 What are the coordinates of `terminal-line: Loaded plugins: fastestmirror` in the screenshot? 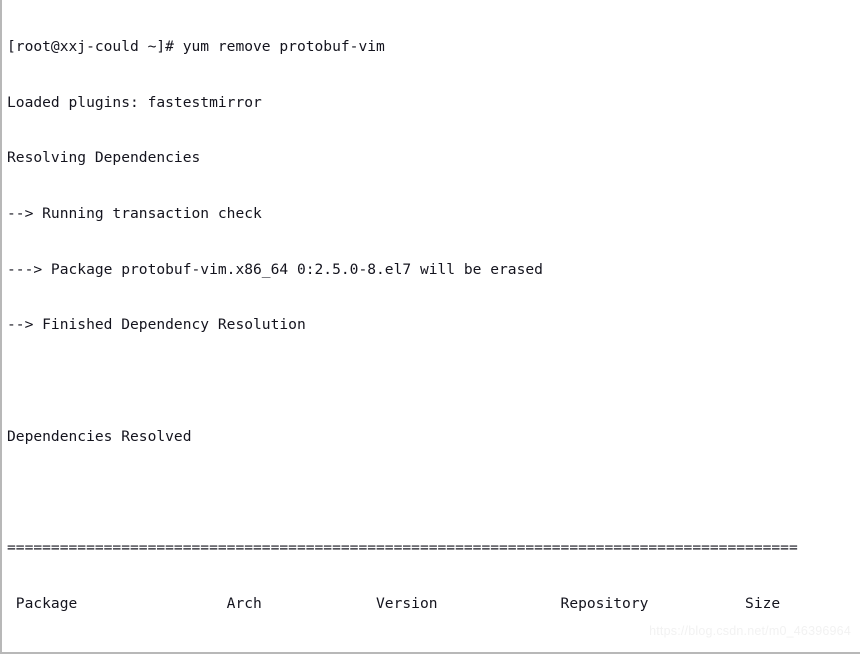 It's located at (134, 102).